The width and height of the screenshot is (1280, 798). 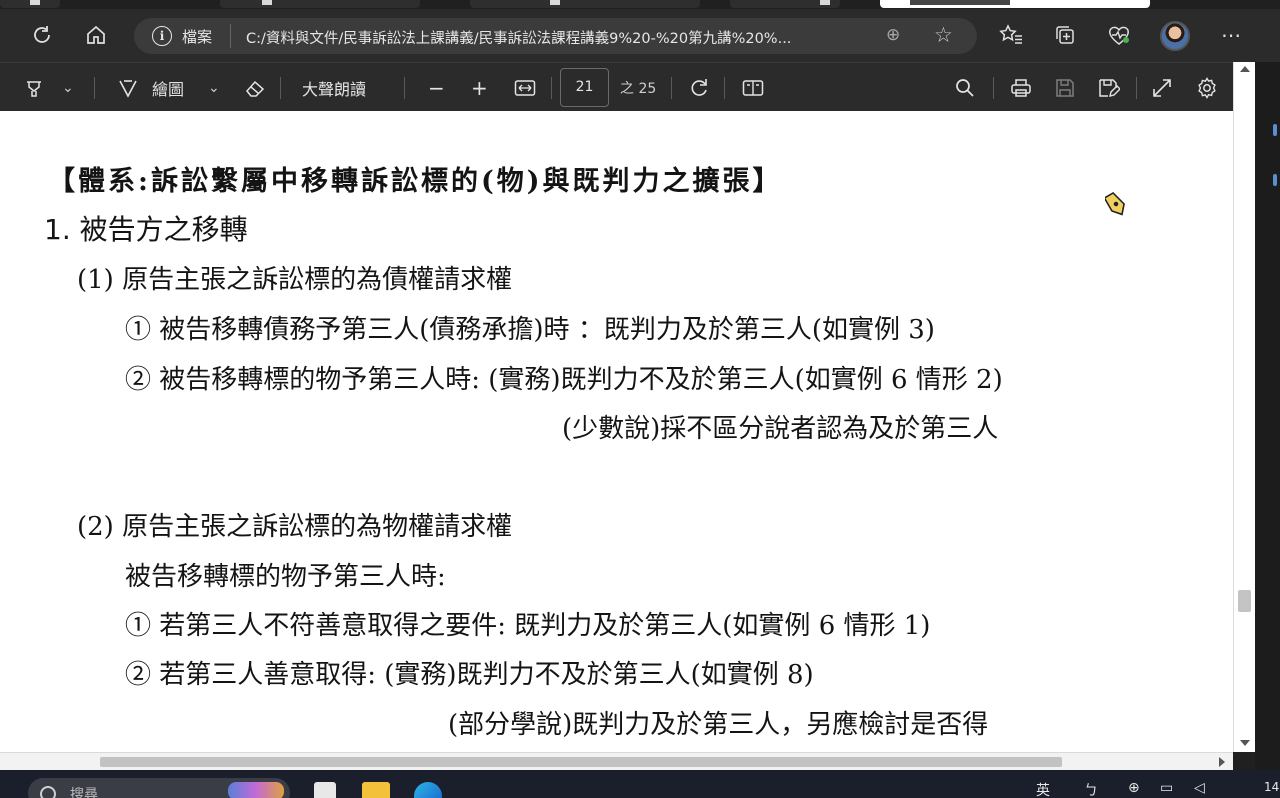 I want to click on vertical-scroll-thumb, so click(x=1244, y=601).